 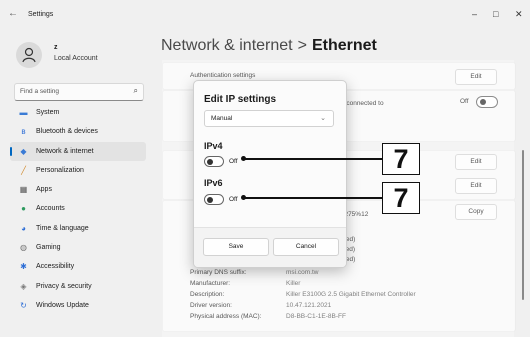 What do you see at coordinates (401, 198) in the screenshot?
I see `ipv6-callout-badge: 7` at bounding box center [401, 198].